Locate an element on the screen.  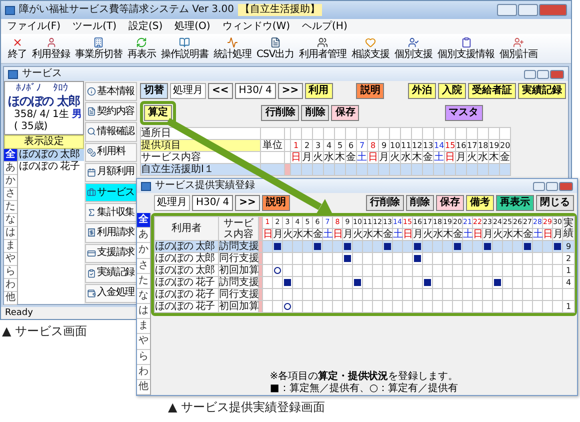
toolbar-button: 実績記録 is located at coordinates (542, 91).